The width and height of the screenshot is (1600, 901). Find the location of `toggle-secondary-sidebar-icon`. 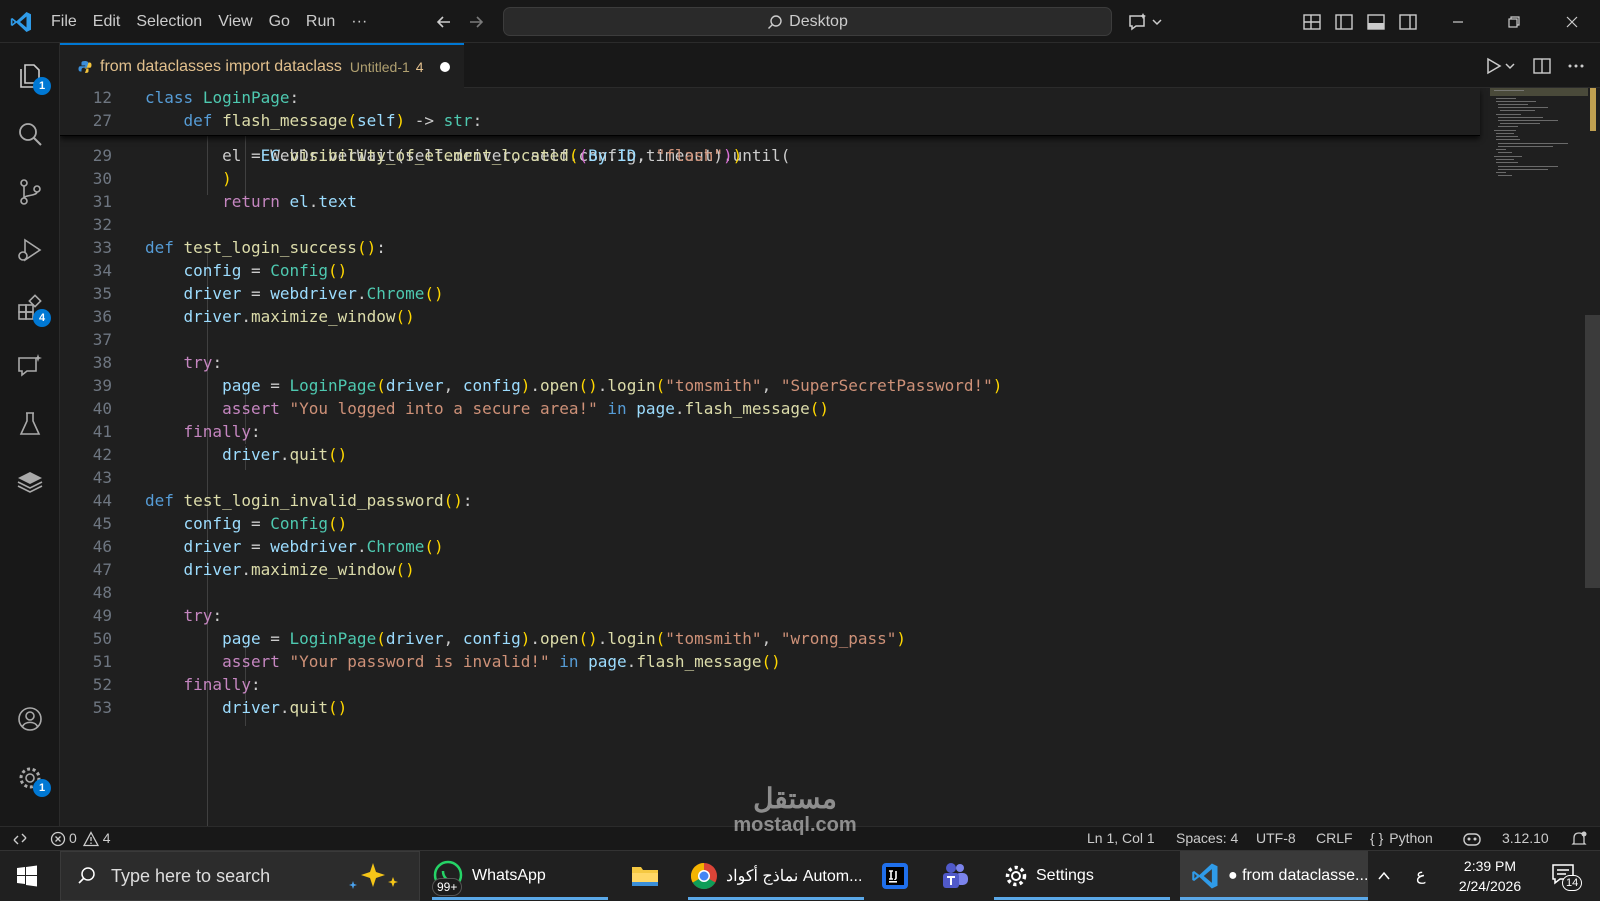

toggle-secondary-sidebar-icon is located at coordinates (1408, 22).